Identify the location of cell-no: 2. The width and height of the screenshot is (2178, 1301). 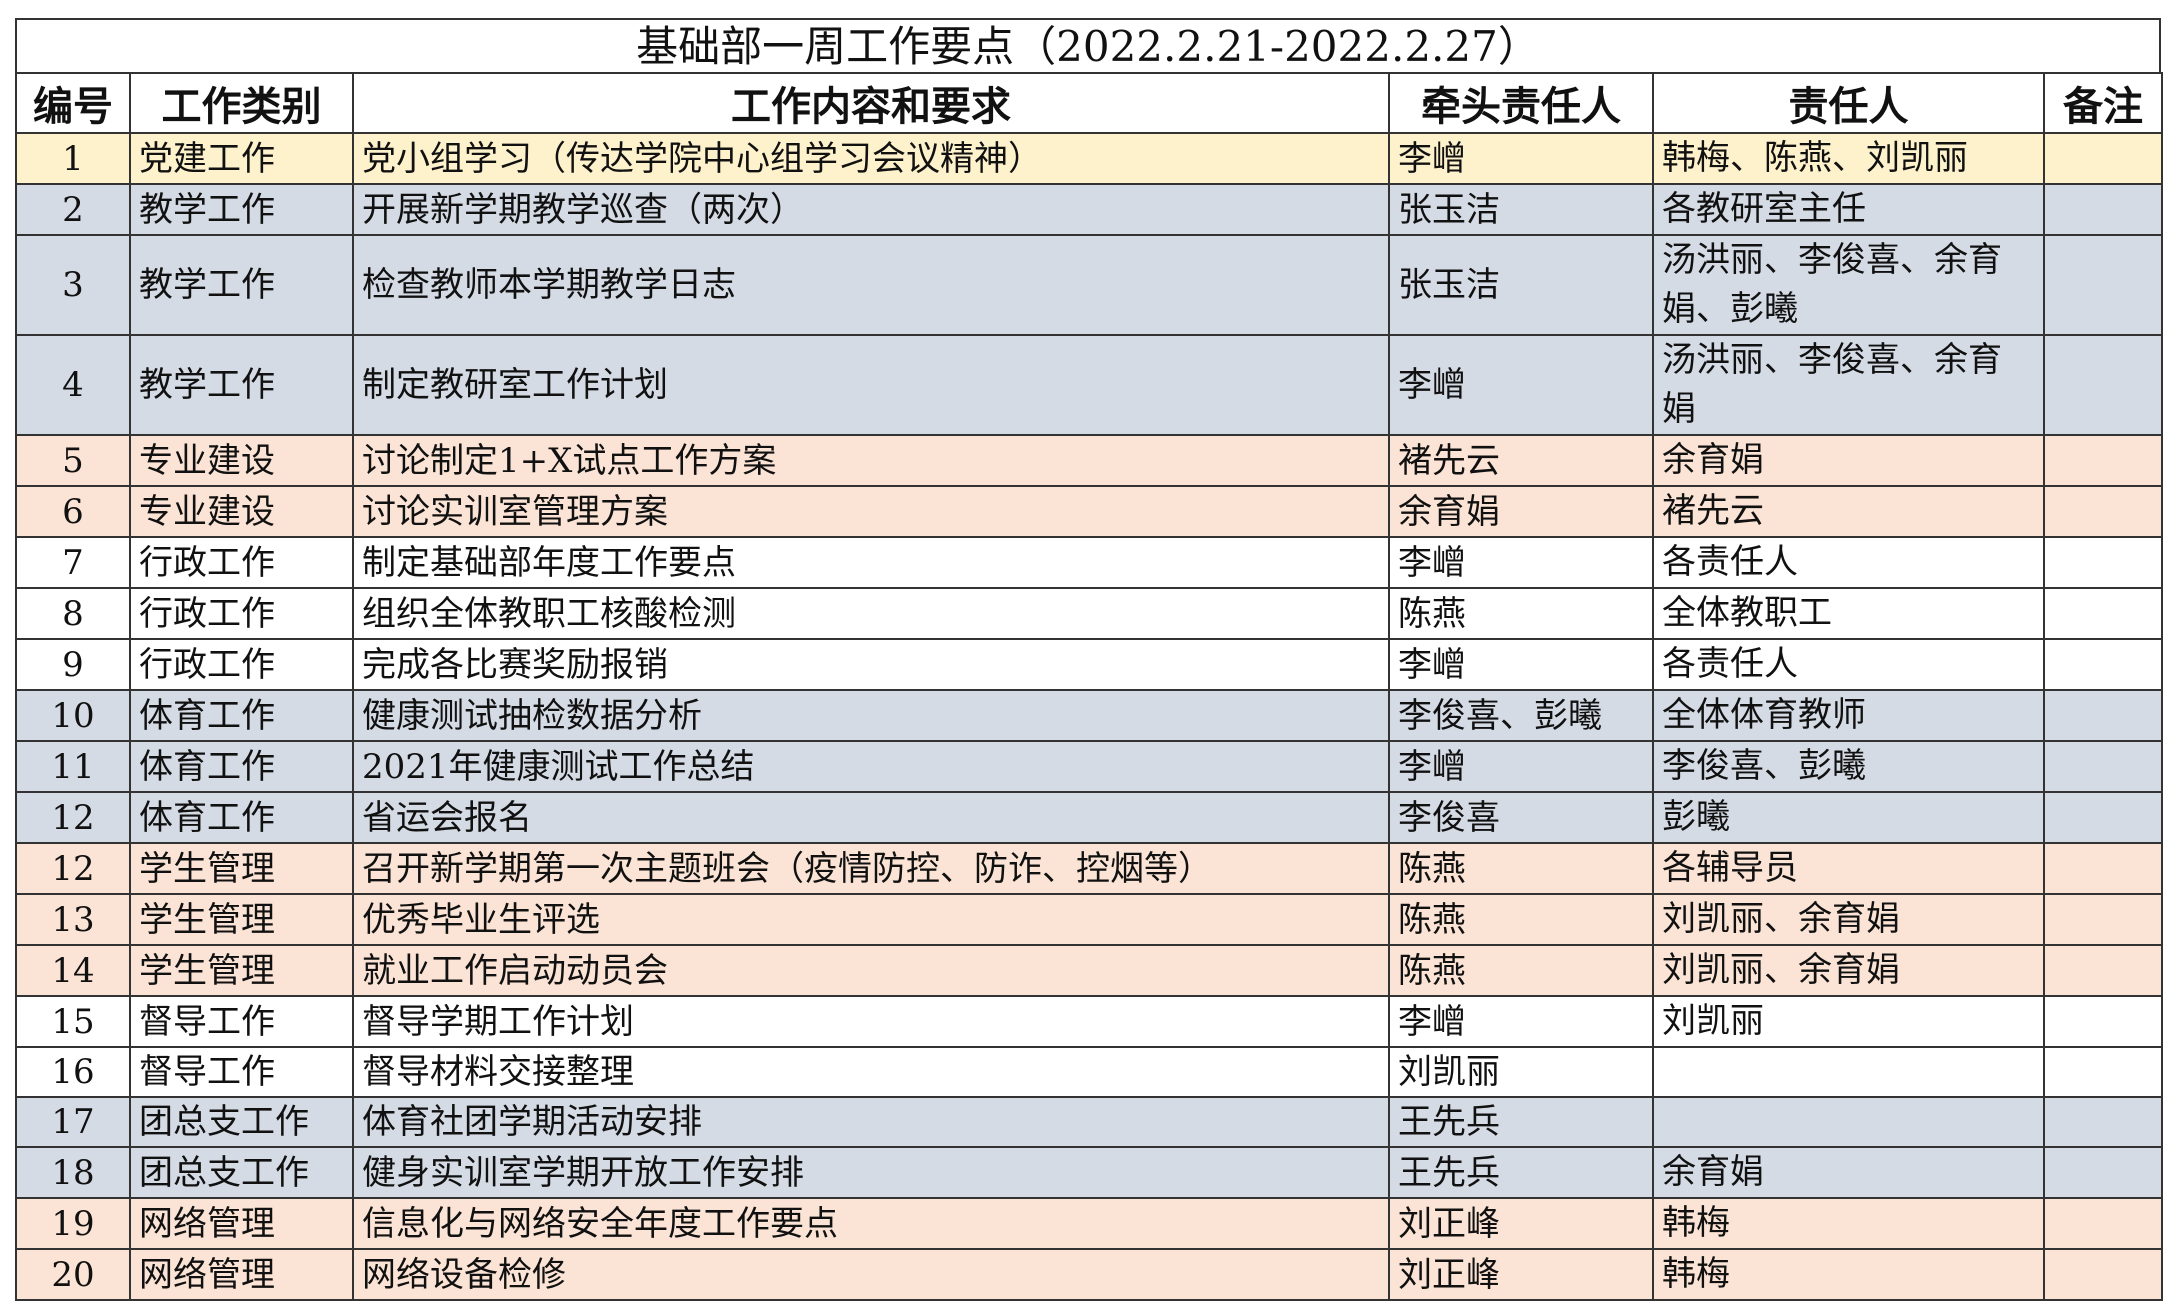
(73, 209).